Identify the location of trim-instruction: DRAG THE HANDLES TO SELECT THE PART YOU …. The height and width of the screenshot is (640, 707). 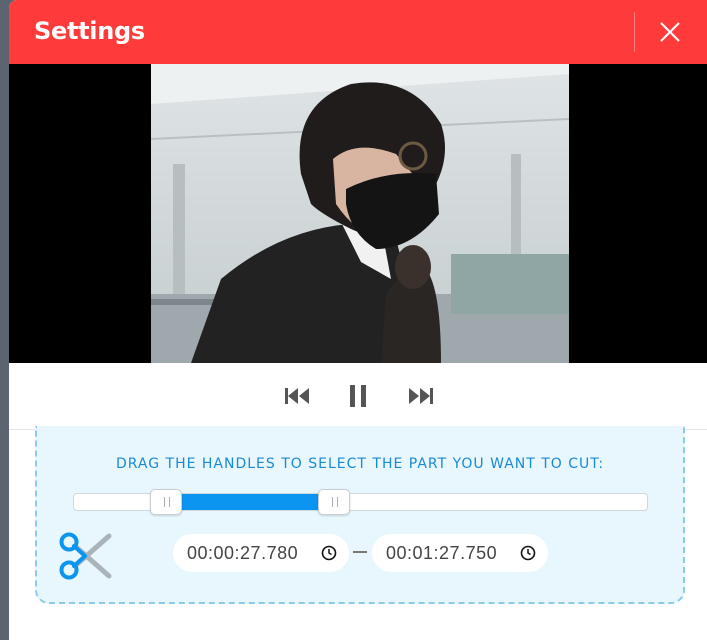
(360, 464).